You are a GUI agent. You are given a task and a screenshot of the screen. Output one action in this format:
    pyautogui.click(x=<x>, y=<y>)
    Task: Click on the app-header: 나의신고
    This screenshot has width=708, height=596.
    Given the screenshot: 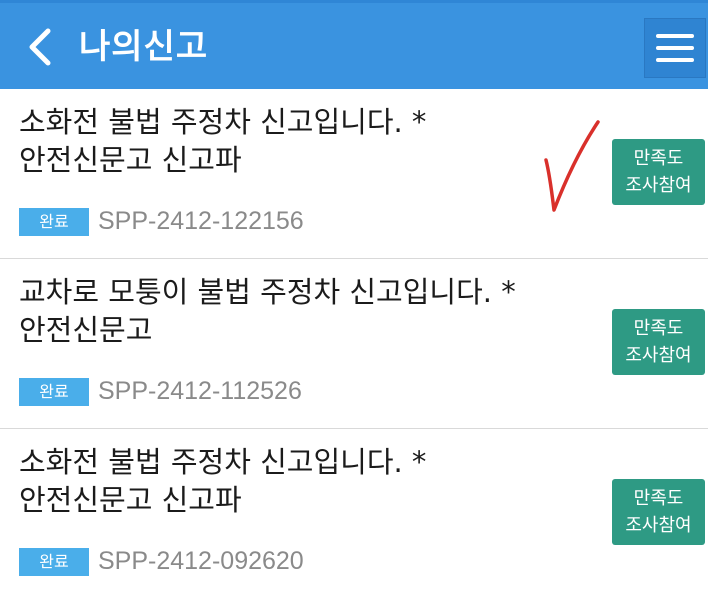 What is the action you would take?
    pyautogui.click(x=354, y=44)
    